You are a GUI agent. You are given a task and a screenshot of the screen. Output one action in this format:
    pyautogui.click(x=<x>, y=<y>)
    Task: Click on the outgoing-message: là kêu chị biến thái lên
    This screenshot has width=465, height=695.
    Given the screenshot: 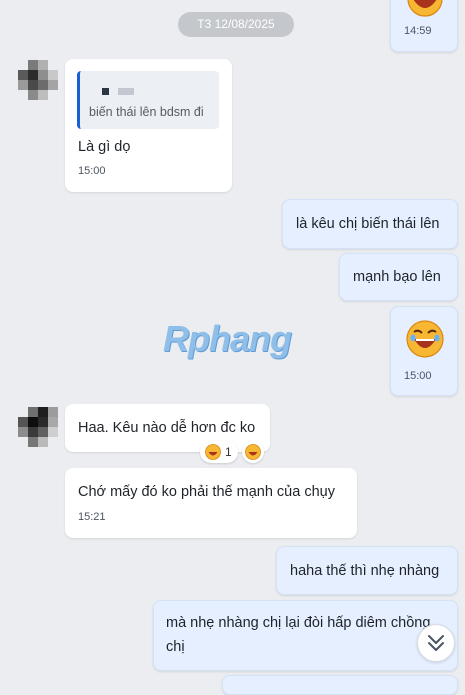 What is the action you would take?
    pyautogui.click(x=370, y=224)
    